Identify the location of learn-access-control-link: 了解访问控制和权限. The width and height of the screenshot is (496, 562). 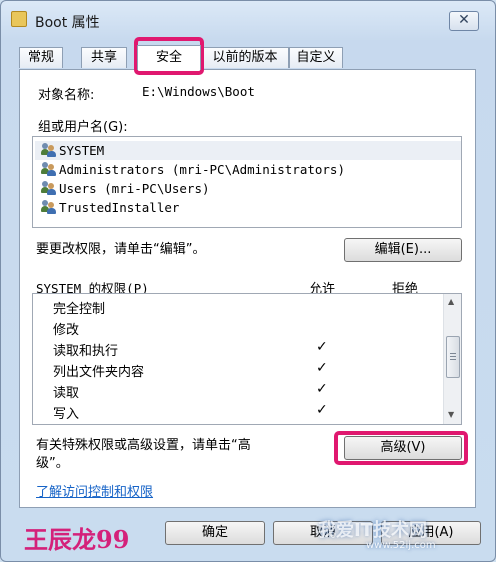
(94, 490).